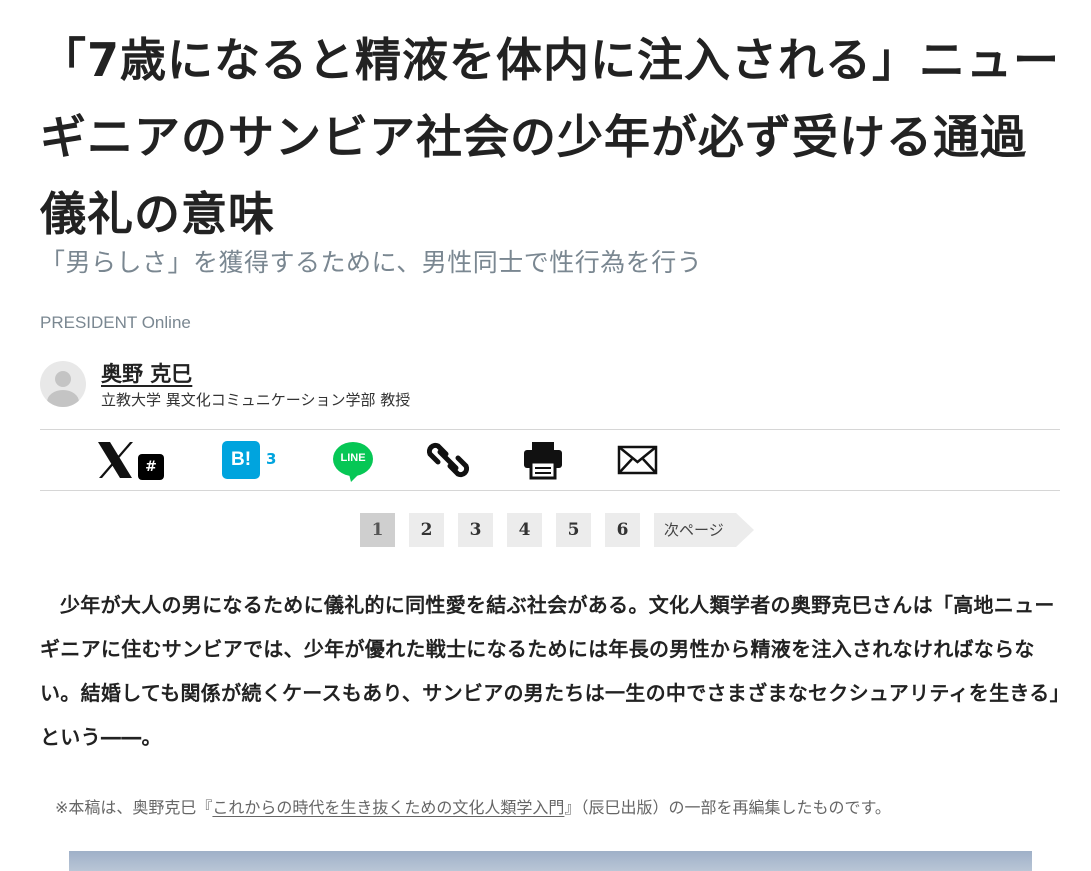 This screenshot has width=1091, height=871. I want to click on source-label: PRESIDENT Online, so click(115, 322).